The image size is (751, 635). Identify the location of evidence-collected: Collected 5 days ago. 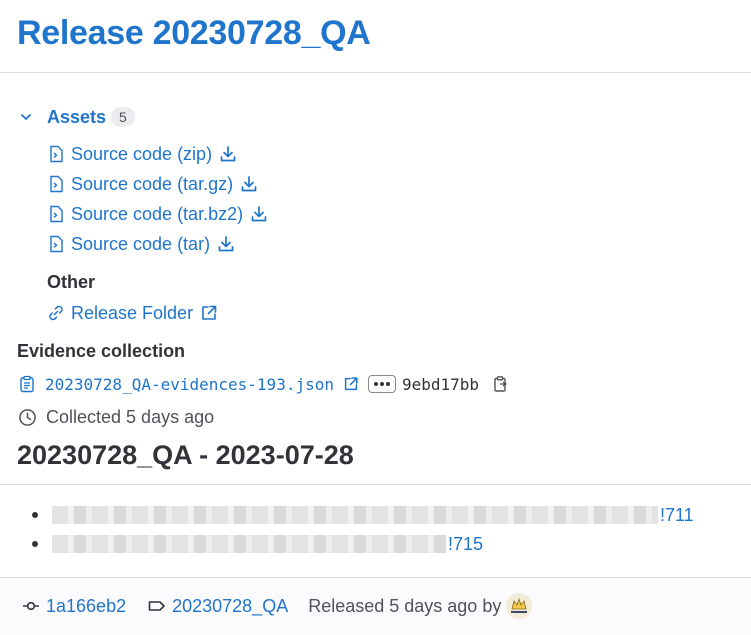
(116, 417).